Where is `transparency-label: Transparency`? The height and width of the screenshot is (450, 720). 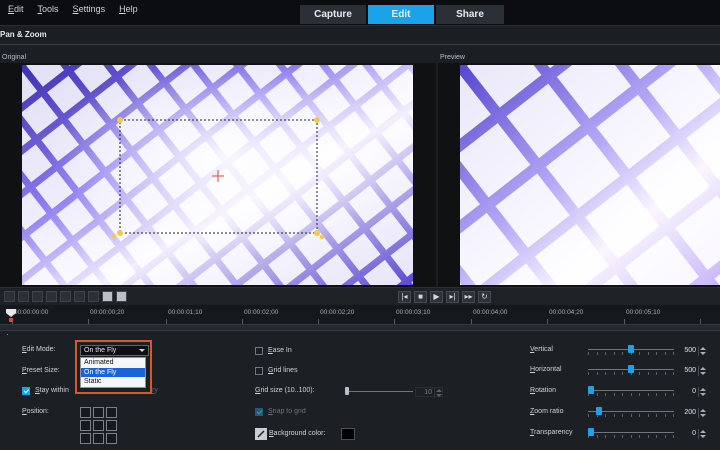 transparency-label: Transparency is located at coordinates (551, 432).